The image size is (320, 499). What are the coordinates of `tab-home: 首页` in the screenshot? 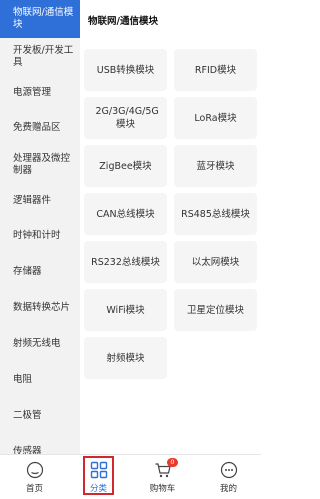 It's located at (34, 477).